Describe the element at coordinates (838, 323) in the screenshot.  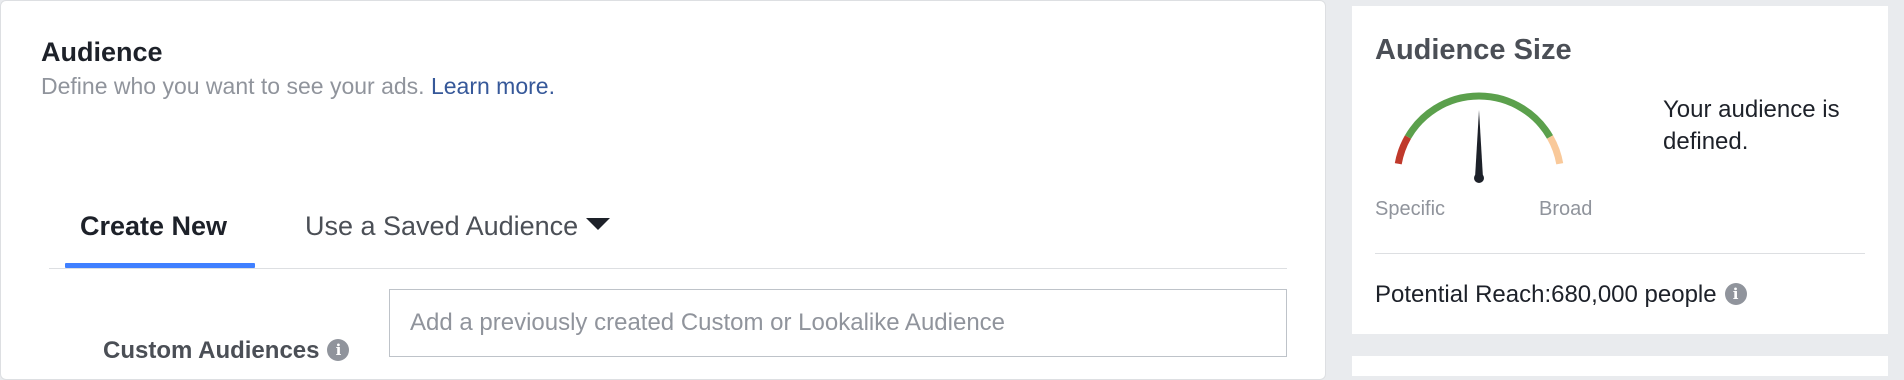
I see `custom-audiences-input` at that location.